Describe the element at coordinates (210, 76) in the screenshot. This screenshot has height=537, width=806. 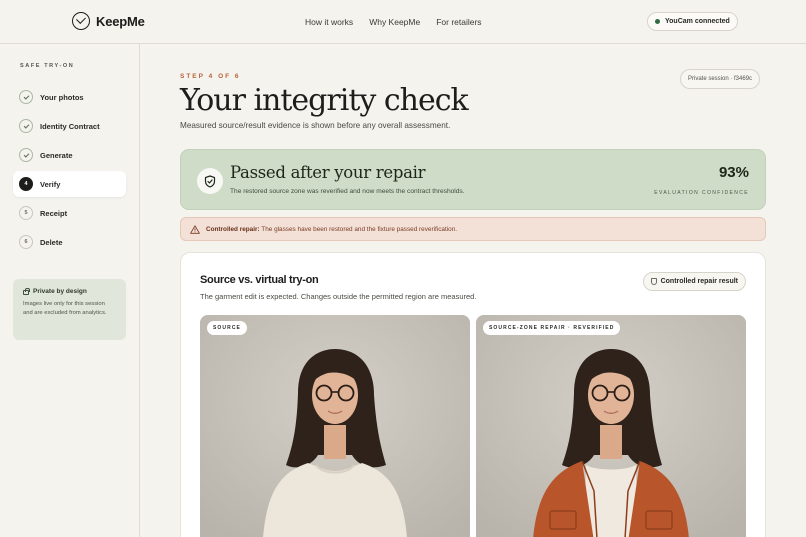
I see `step-eyebrow: STEP 4 OF 6` at that location.